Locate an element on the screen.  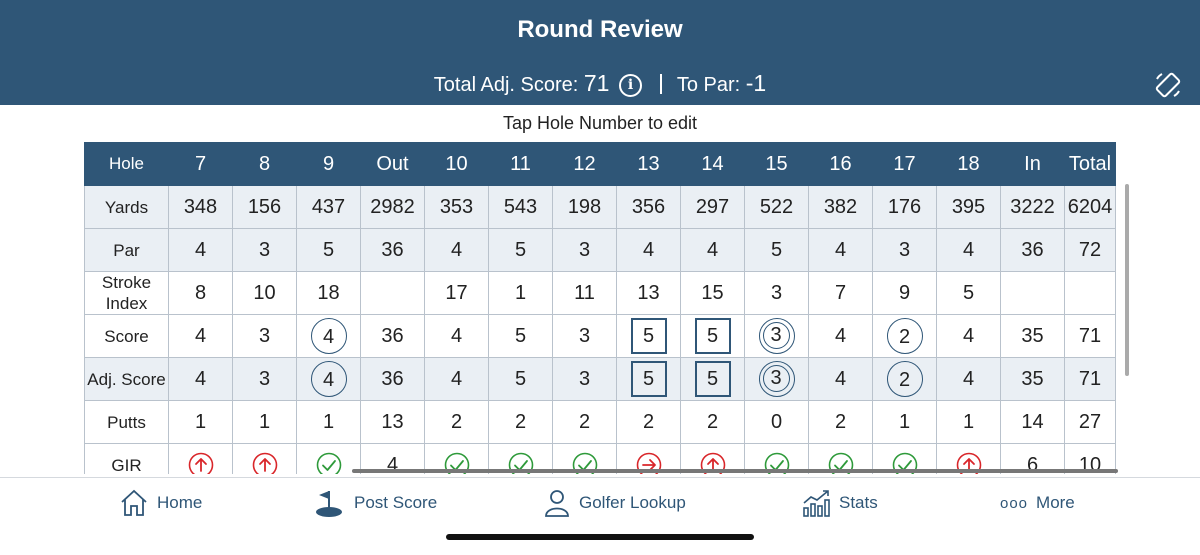
info-icon: i is located at coordinates (631, 85).